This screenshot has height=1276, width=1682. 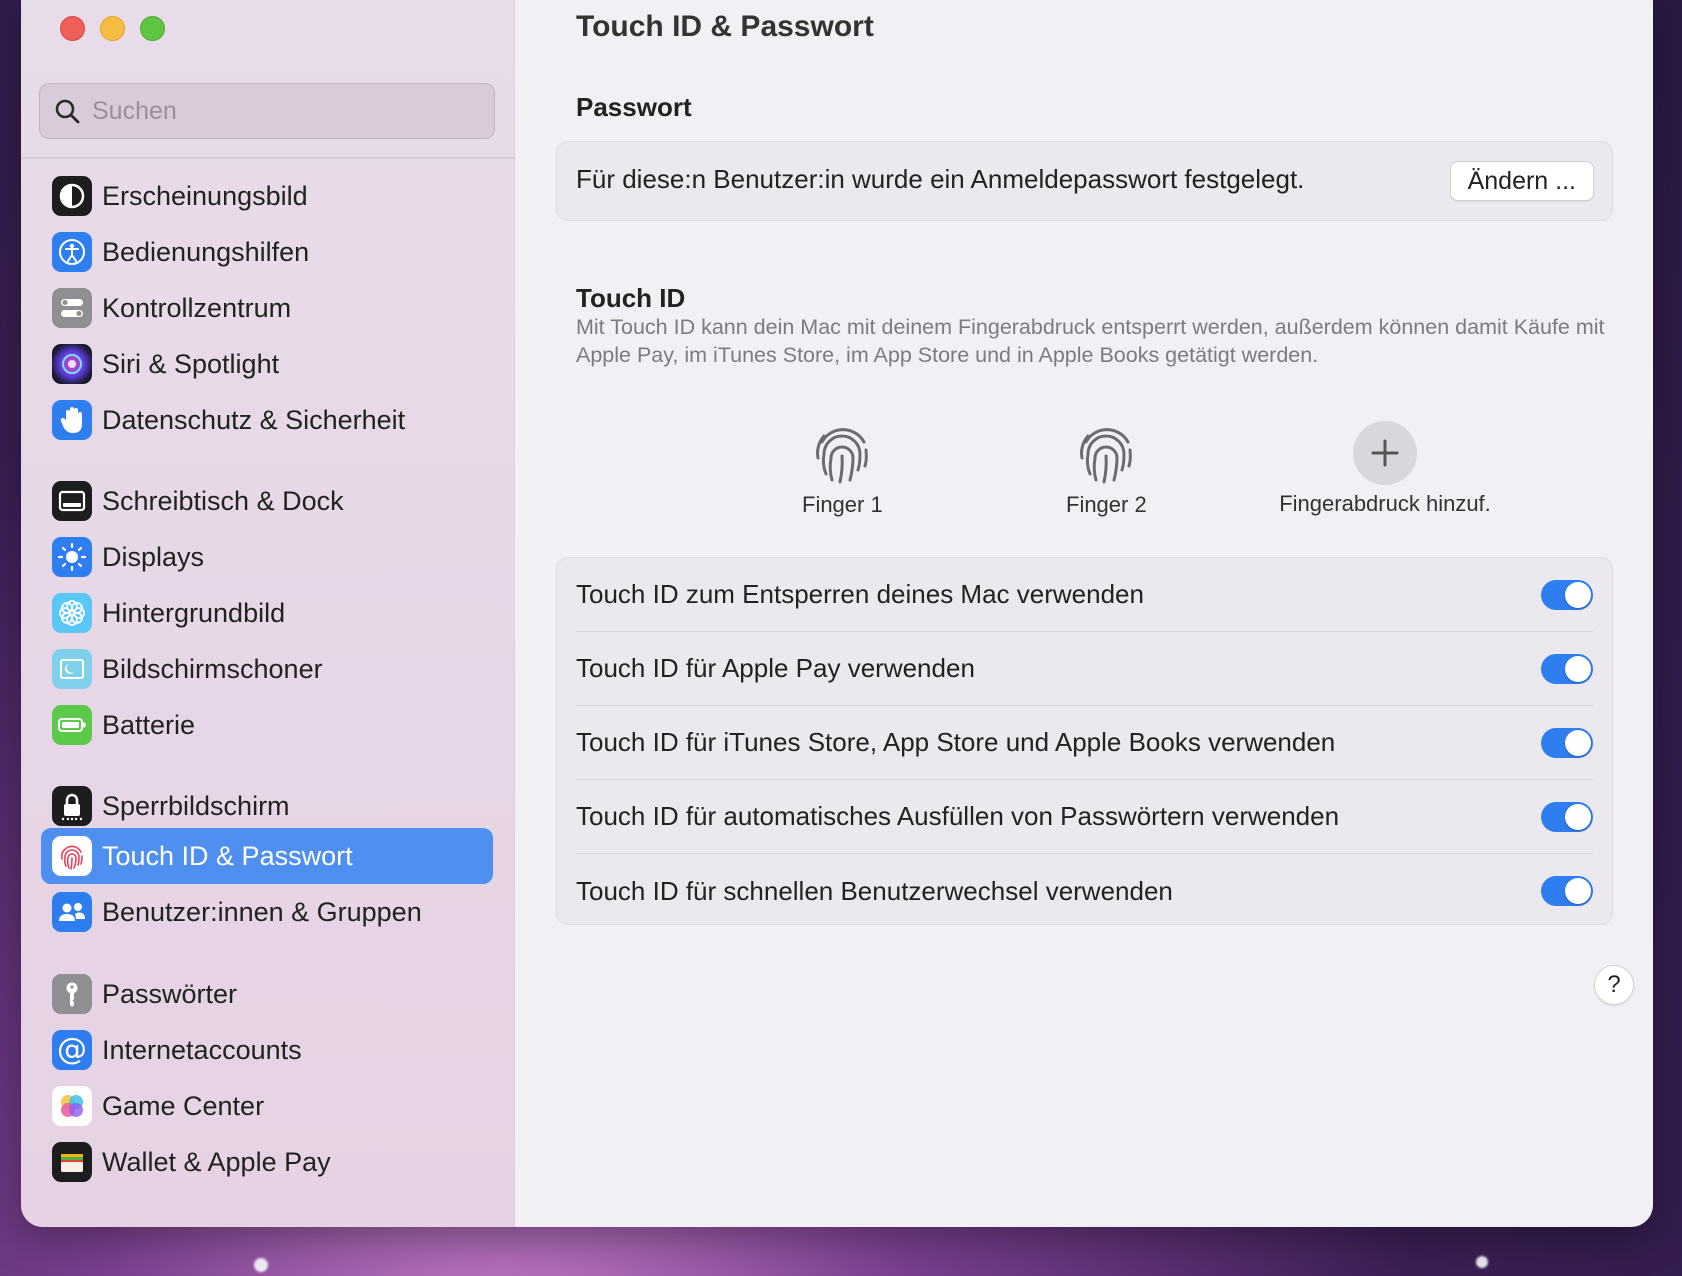 I want to click on sidebar-item-siri: Siri & Spotlight, so click(x=267, y=364).